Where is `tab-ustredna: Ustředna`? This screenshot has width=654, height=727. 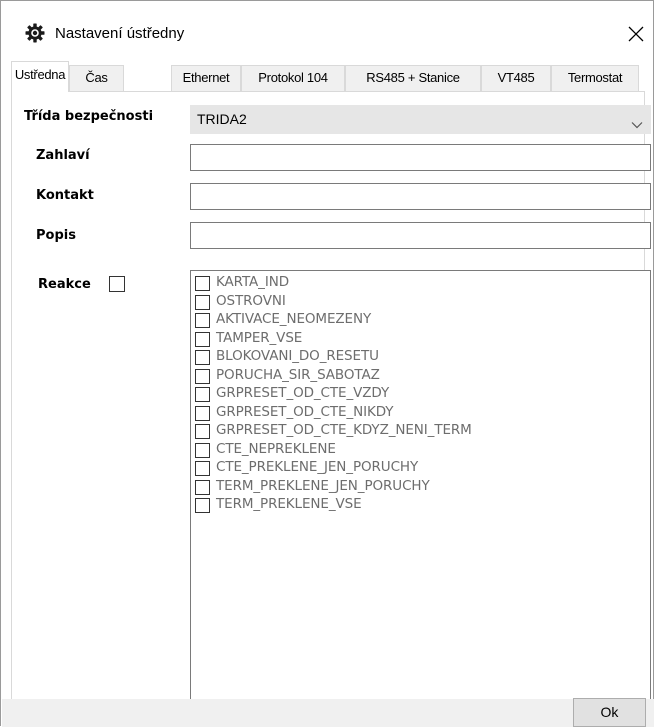
tab-ustredna: Ustředna is located at coordinates (40, 76).